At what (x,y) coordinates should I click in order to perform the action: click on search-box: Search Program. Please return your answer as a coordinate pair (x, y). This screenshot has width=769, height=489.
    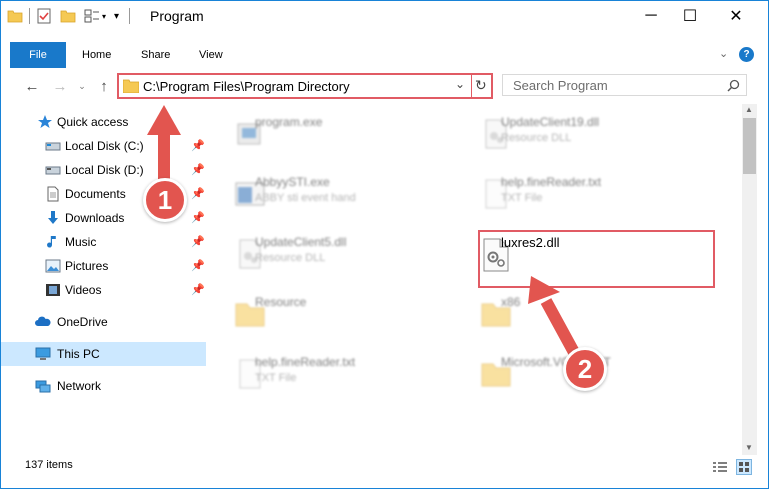
    Looking at the image, I should click on (624, 85).